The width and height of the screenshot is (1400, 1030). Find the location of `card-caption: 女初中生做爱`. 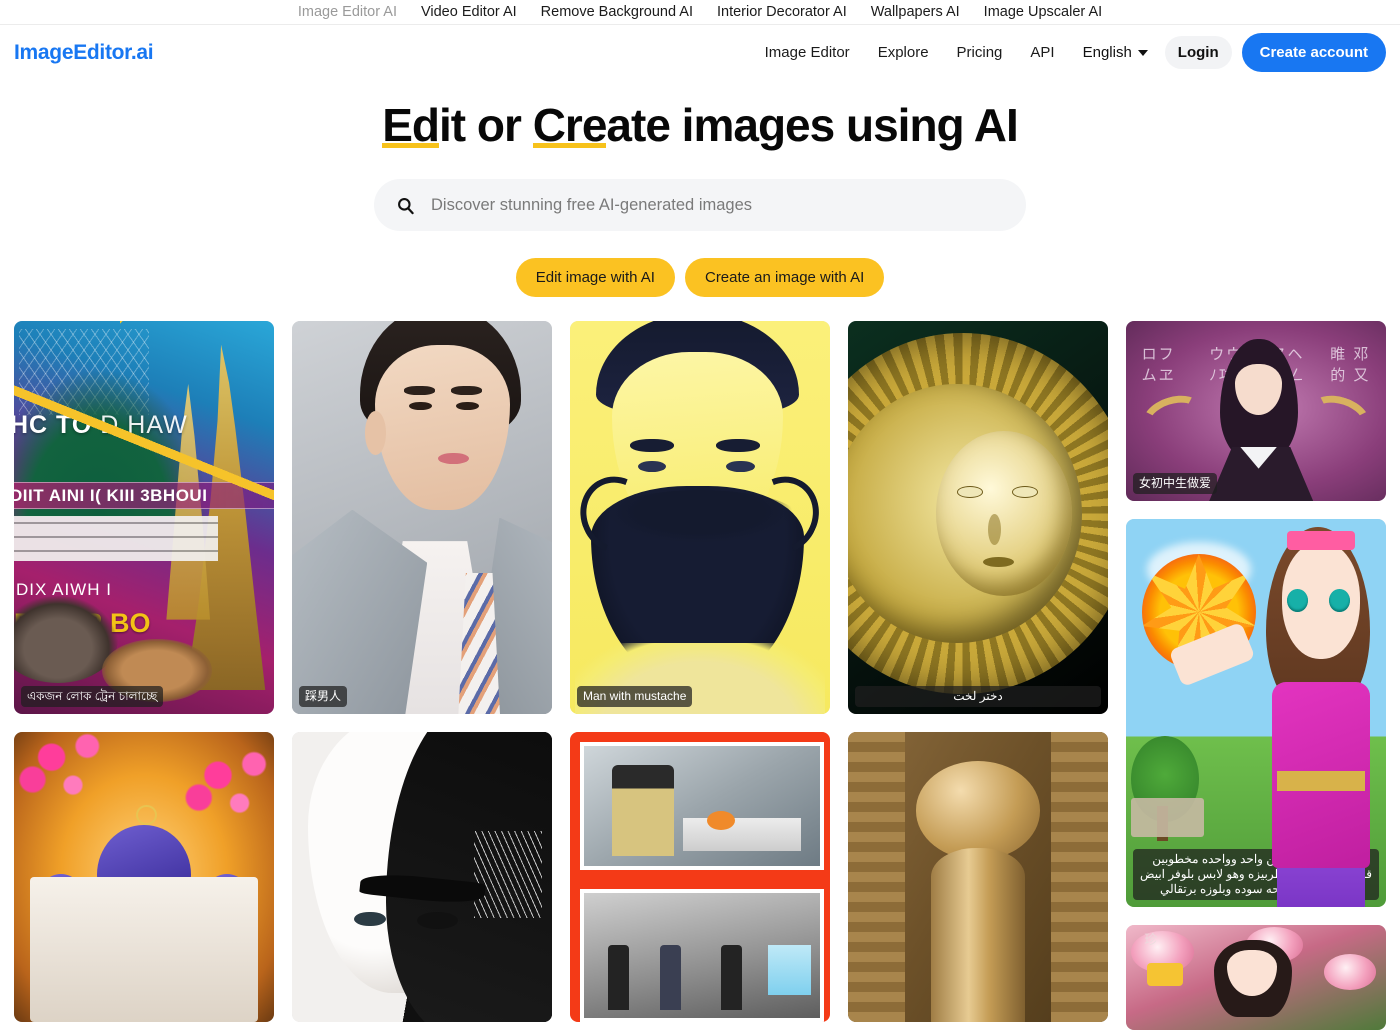

card-caption: 女初中生做爱 is located at coordinates (1175, 483).